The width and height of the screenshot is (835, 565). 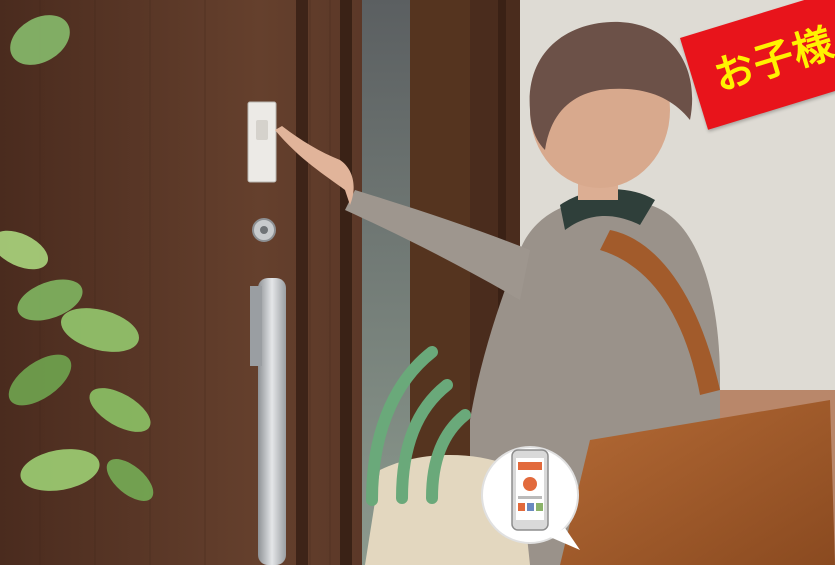 What do you see at coordinates (771, 60) in the screenshot?
I see `promo-banner-text: お子様` at bounding box center [771, 60].